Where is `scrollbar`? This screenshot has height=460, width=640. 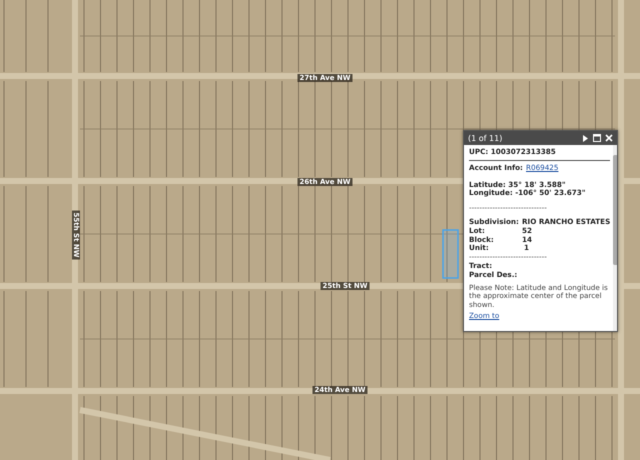 scrollbar is located at coordinates (615, 238).